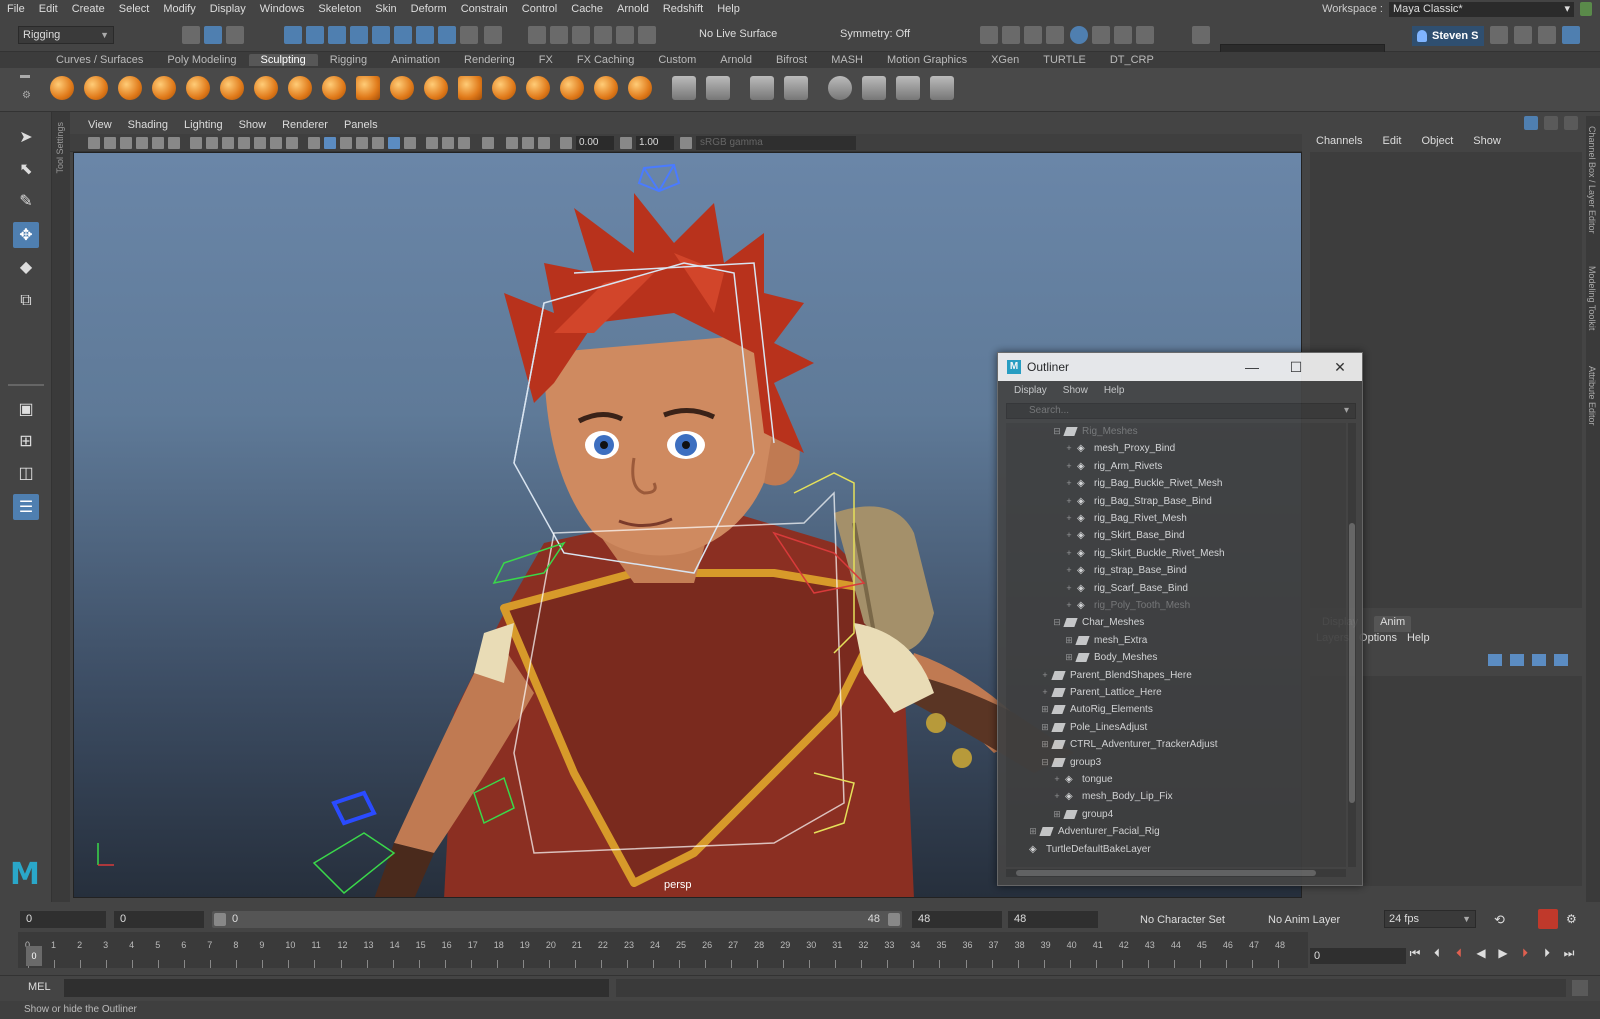  What do you see at coordinates (1487, 141) in the screenshot?
I see `channel-box-menu-show: Show` at bounding box center [1487, 141].